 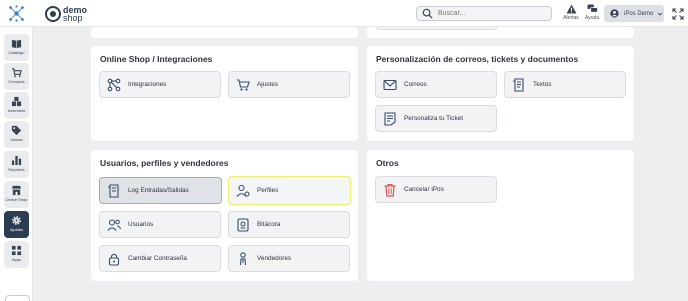 I want to click on tile-label: Ajustes, so click(x=267, y=84).